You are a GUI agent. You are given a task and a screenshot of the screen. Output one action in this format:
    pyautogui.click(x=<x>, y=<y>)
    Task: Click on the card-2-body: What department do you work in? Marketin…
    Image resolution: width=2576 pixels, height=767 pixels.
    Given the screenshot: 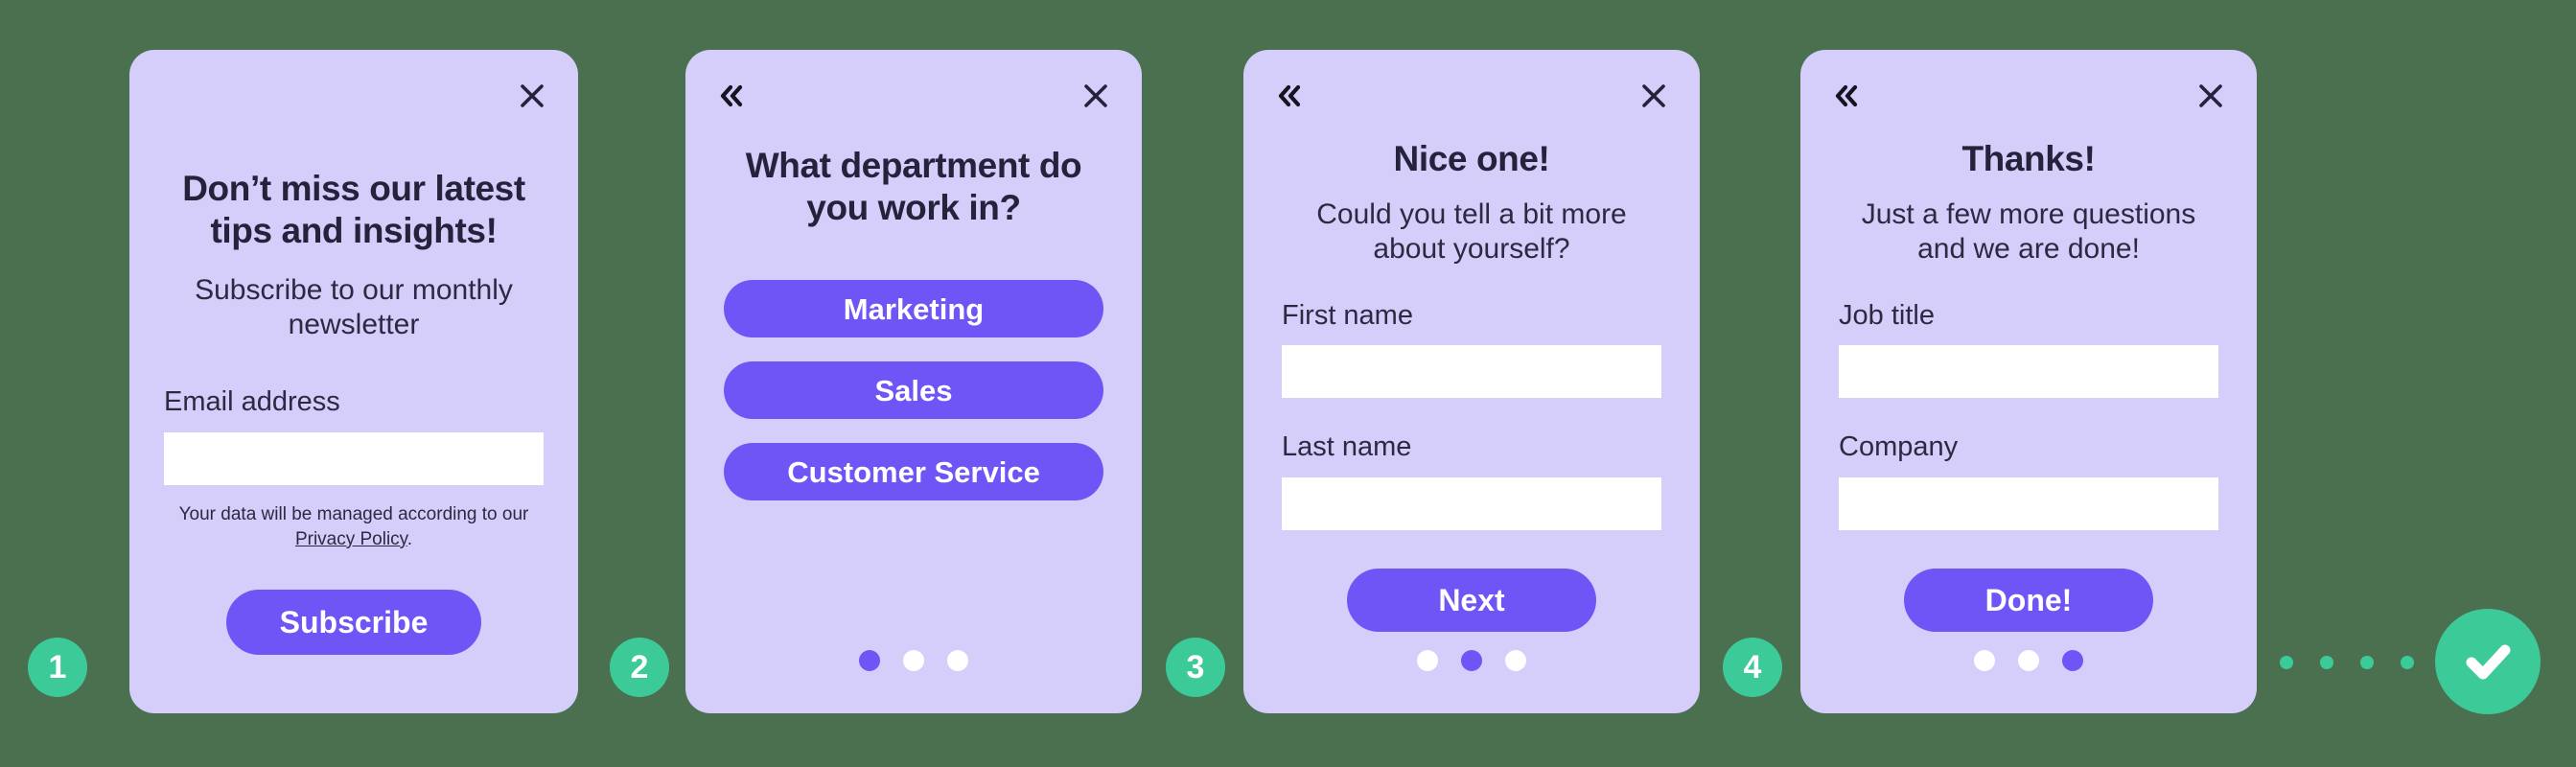 What is the action you would take?
    pyautogui.click(x=914, y=323)
    